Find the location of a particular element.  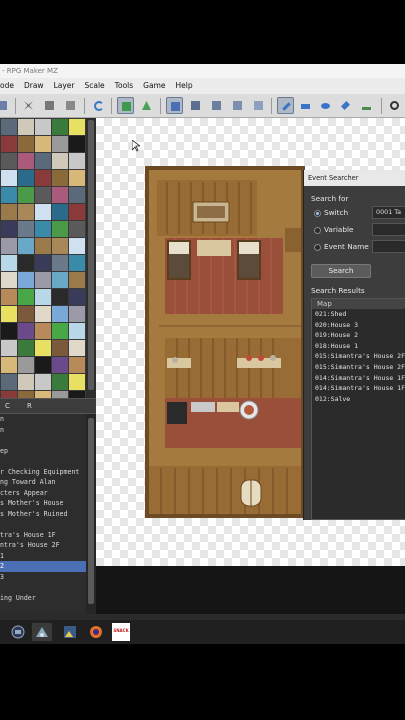

save-icon is located at coordinates (5, 105).